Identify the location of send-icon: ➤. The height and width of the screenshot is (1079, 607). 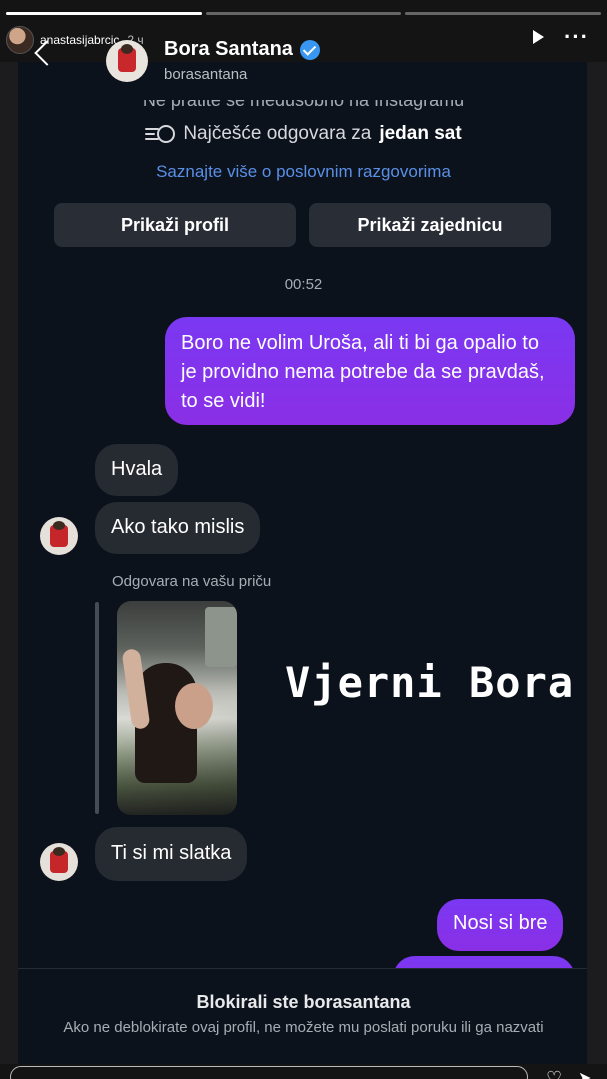
(584, 1073).